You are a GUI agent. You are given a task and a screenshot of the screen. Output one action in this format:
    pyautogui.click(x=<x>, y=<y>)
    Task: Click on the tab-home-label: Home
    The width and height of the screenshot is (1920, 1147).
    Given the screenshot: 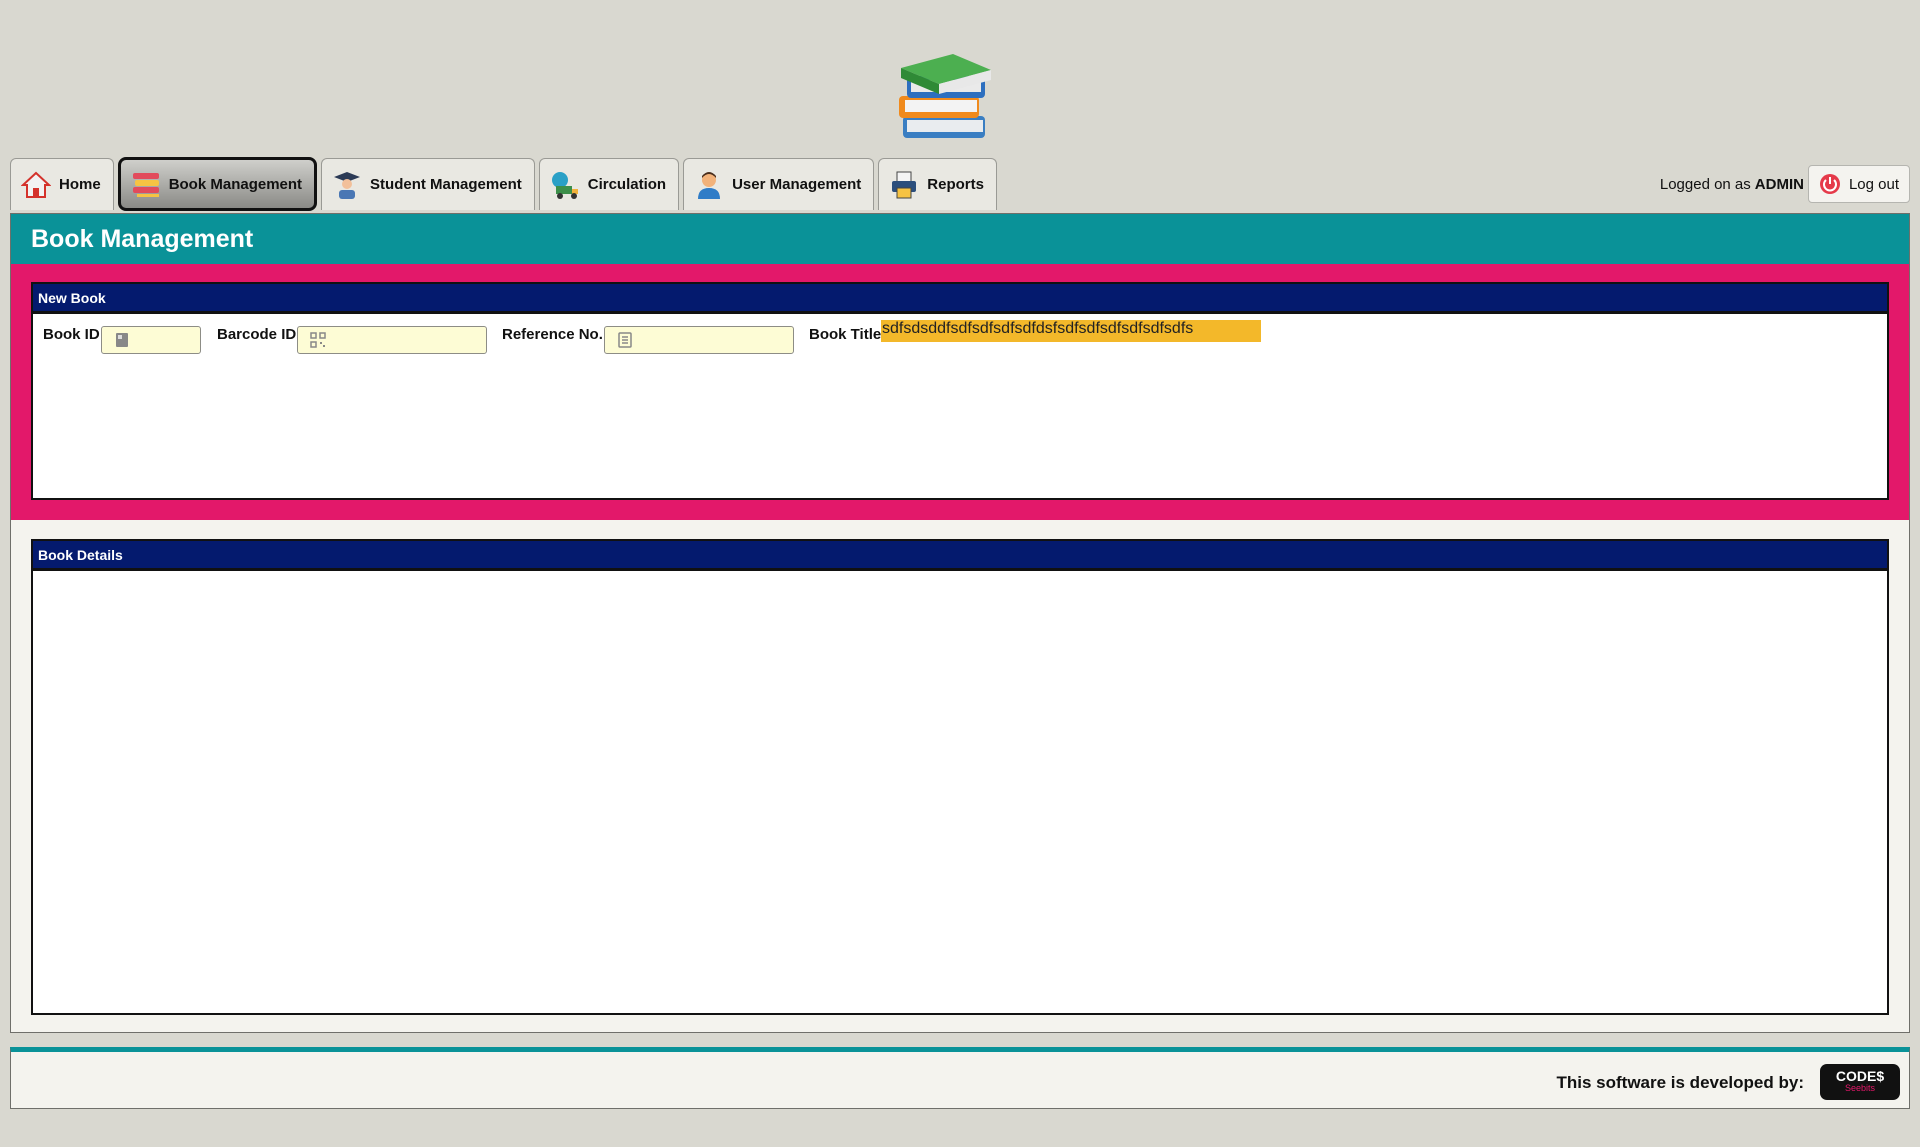 What is the action you would take?
    pyautogui.click(x=80, y=184)
    